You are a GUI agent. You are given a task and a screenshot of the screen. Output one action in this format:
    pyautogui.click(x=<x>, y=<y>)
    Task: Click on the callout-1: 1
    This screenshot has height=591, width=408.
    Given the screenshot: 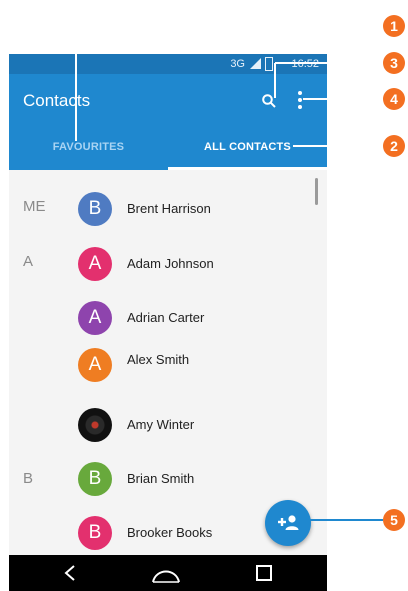 What is the action you would take?
    pyautogui.click(x=394, y=26)
    